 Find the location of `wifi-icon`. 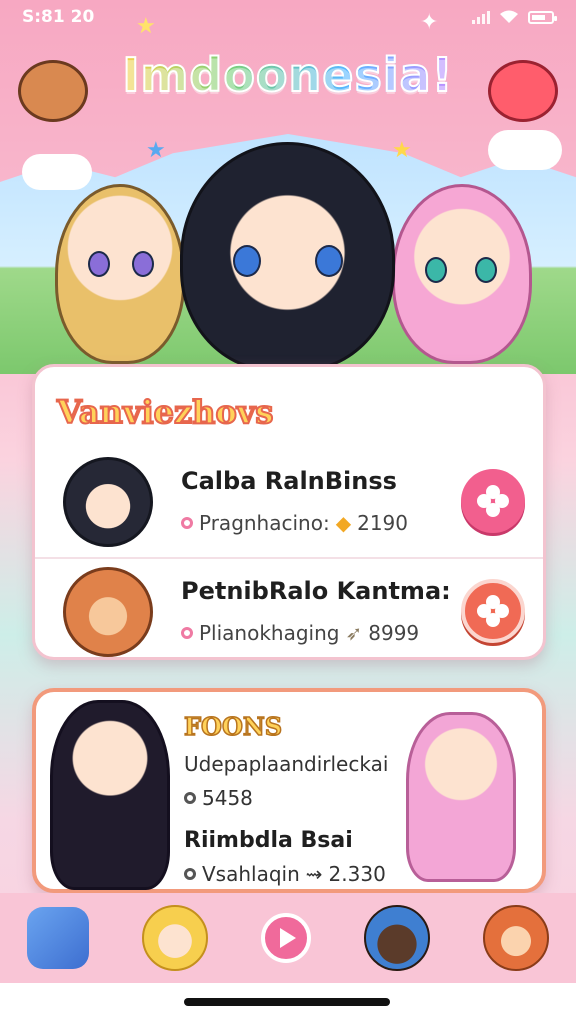

wifi-icon is located at coordinates (509, 16).